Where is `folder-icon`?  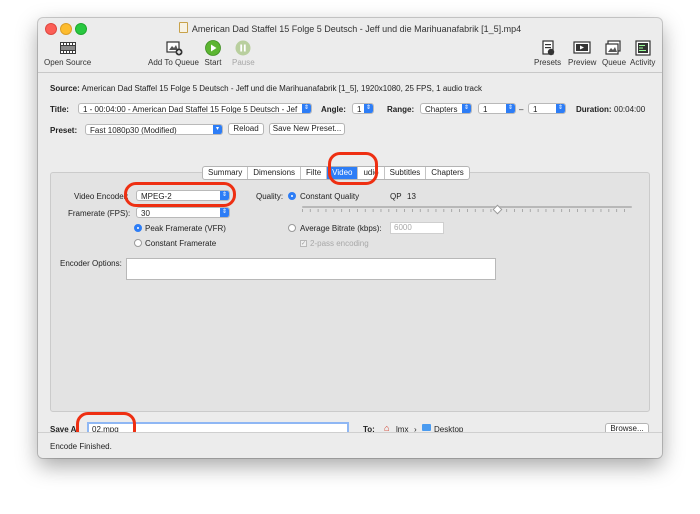
folder-icon is located at coordinates (426, 427).